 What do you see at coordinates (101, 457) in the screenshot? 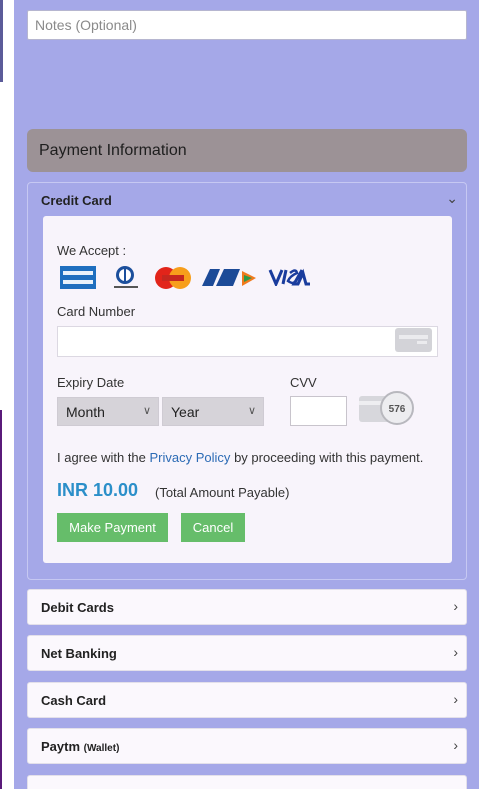
I see `policy-prefix: I agree with the` at bounding box center [101, 457].